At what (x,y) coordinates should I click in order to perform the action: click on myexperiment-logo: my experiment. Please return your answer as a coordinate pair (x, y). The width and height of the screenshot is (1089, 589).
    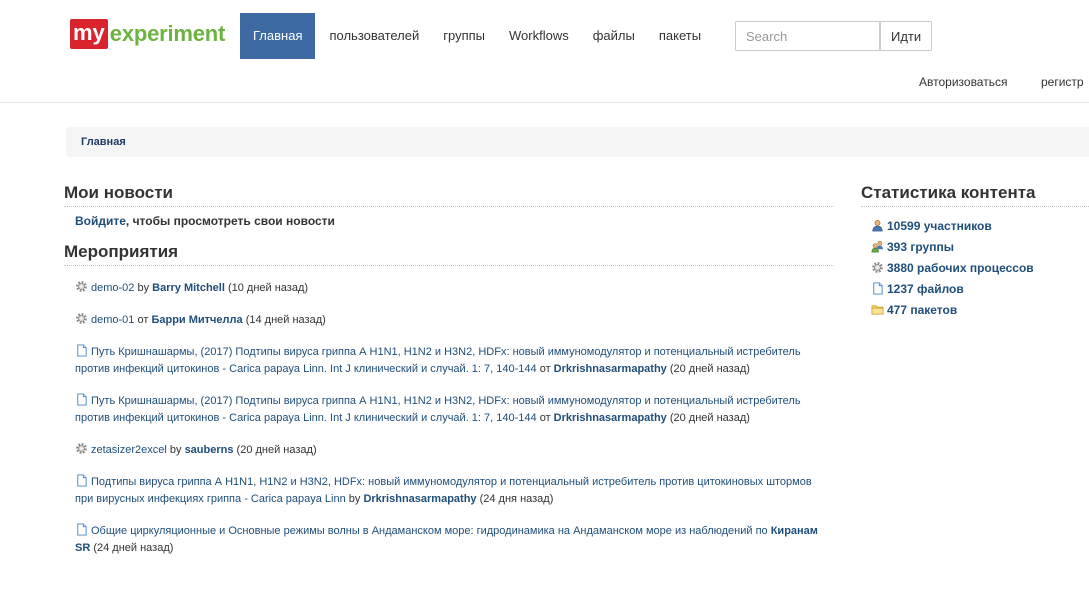
    Looking at the image, I should click on (147, 34).